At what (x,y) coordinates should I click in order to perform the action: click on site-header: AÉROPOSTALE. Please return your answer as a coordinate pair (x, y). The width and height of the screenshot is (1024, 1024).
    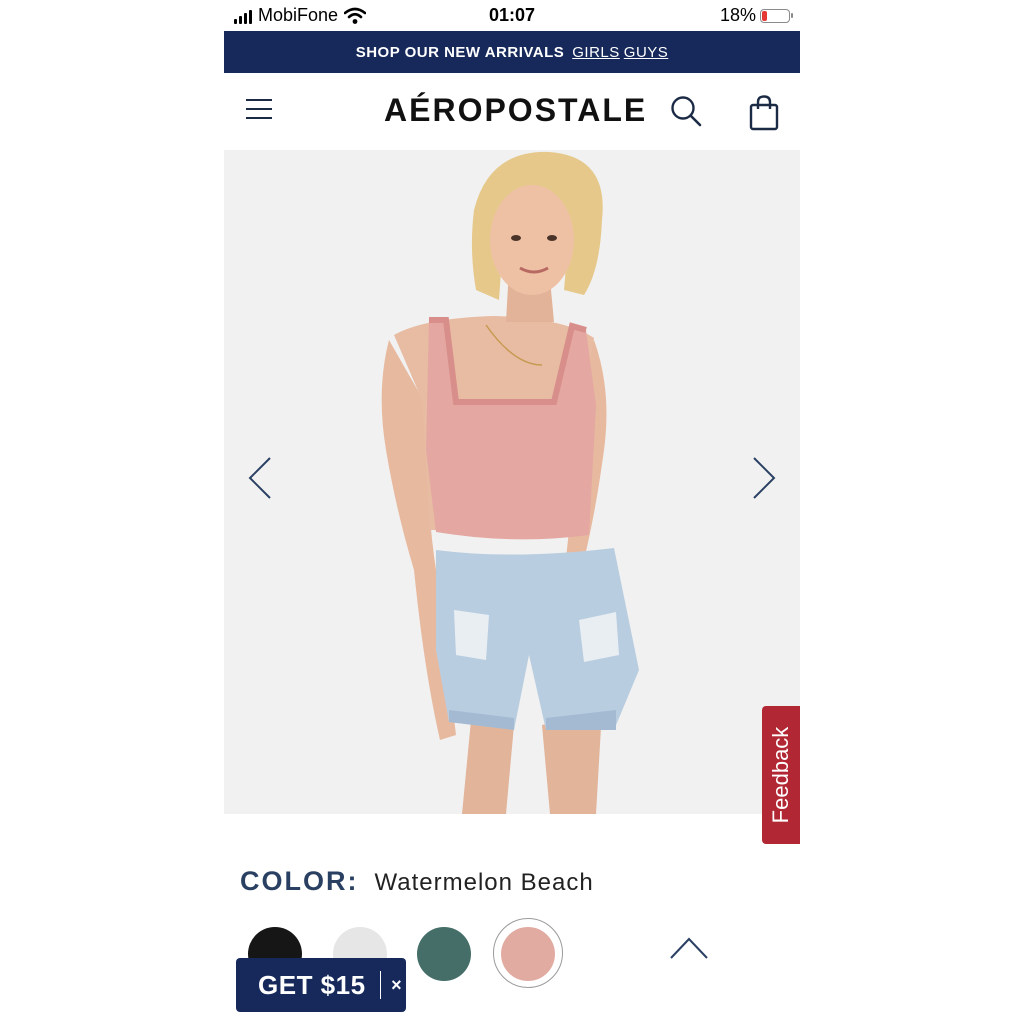
    Looking at the image, I should click on (512, 112).